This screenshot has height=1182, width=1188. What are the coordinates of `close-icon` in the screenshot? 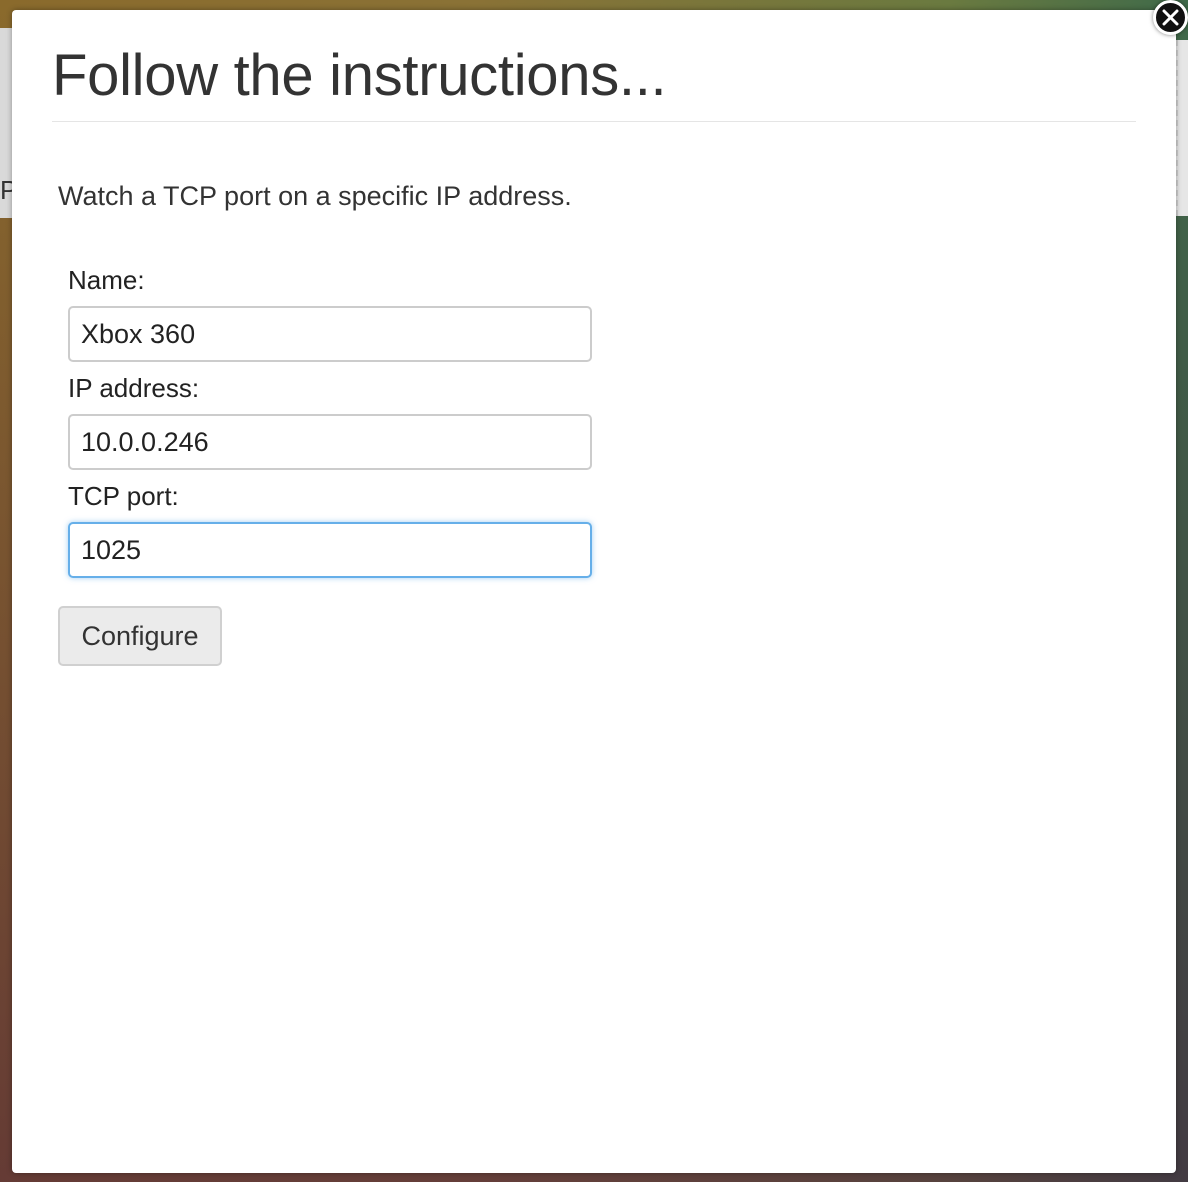 It's located at (1170, 17).